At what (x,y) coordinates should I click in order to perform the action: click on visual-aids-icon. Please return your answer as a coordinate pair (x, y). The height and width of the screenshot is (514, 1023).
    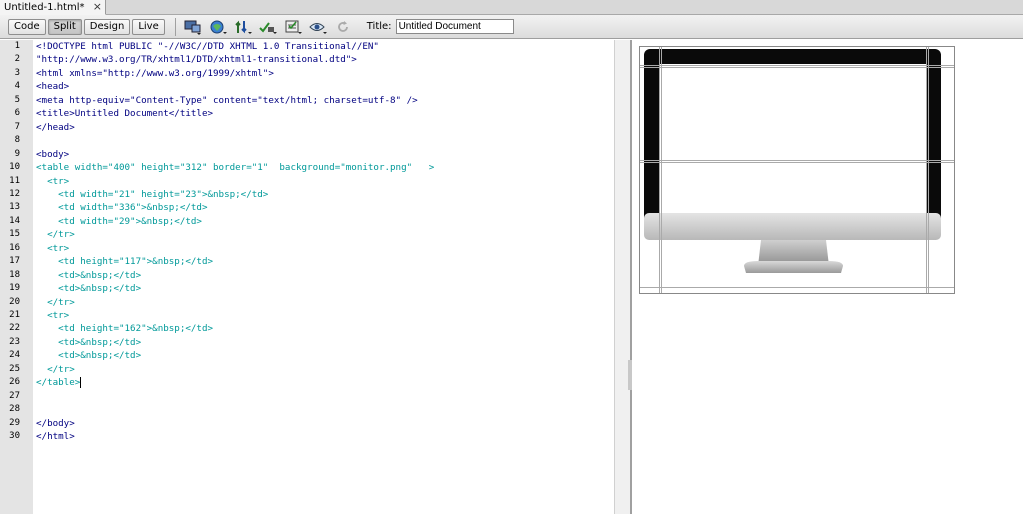
    Looking at the image, I should click on (318, 27).